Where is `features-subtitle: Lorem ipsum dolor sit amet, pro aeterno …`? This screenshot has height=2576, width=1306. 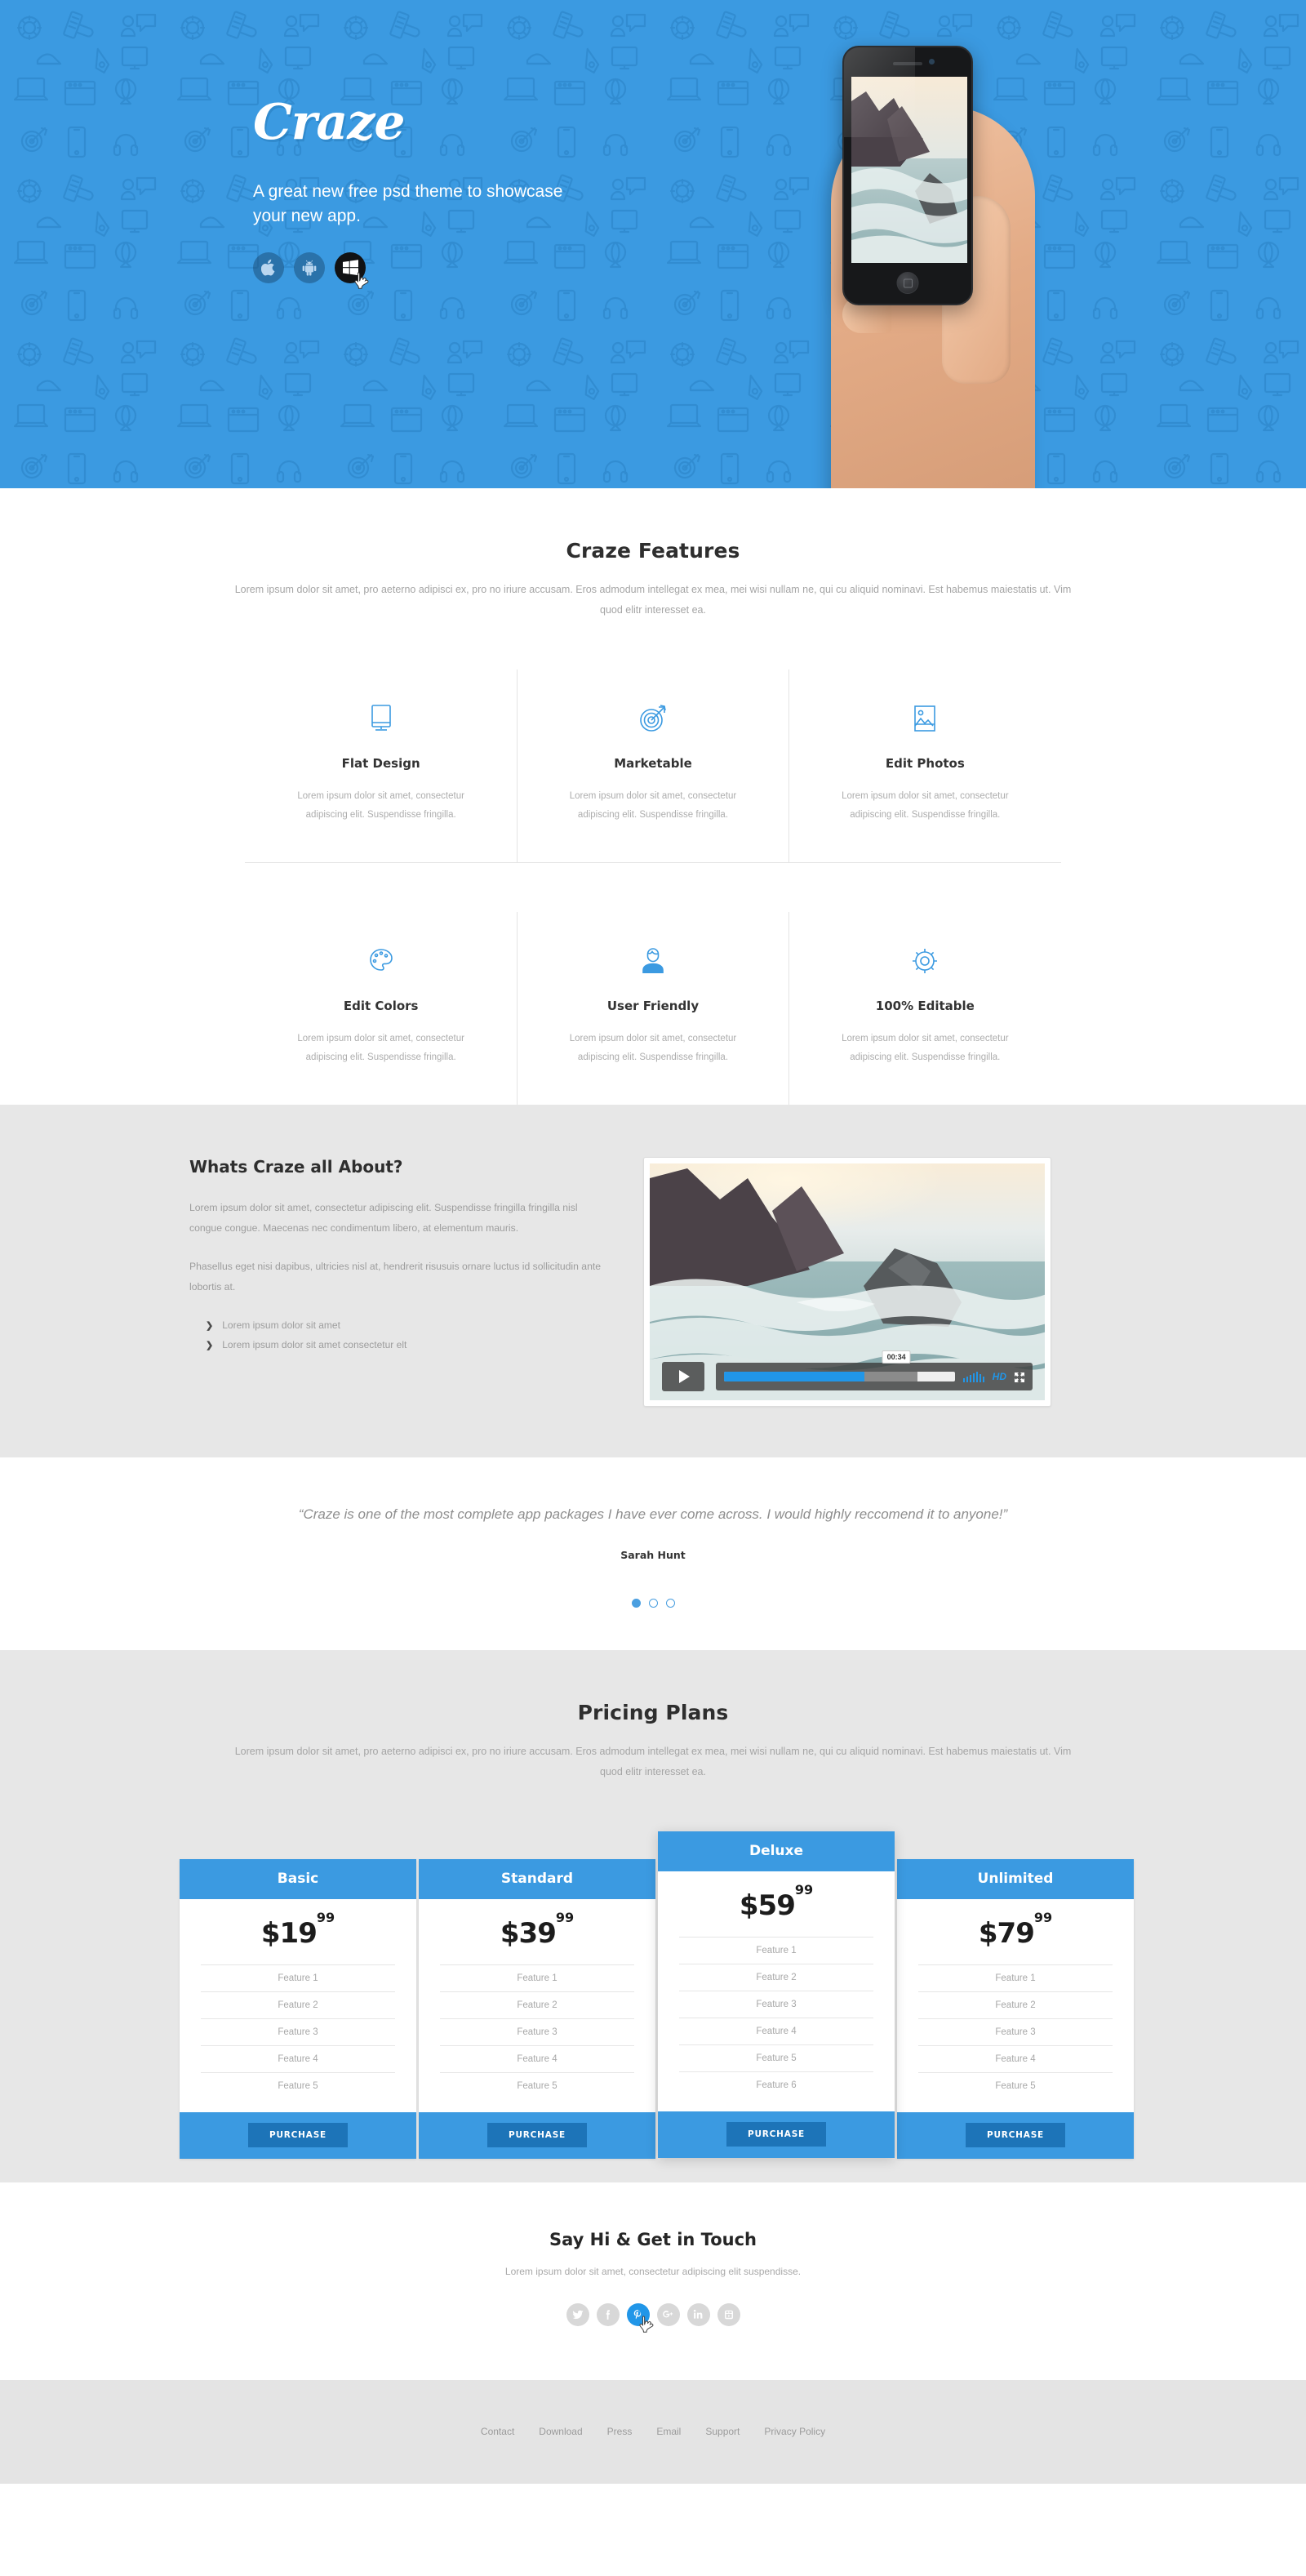
features-subtitle: Lorem ipsum dolor sit amet, pro aeterno … is located at coordinates (653, 600).